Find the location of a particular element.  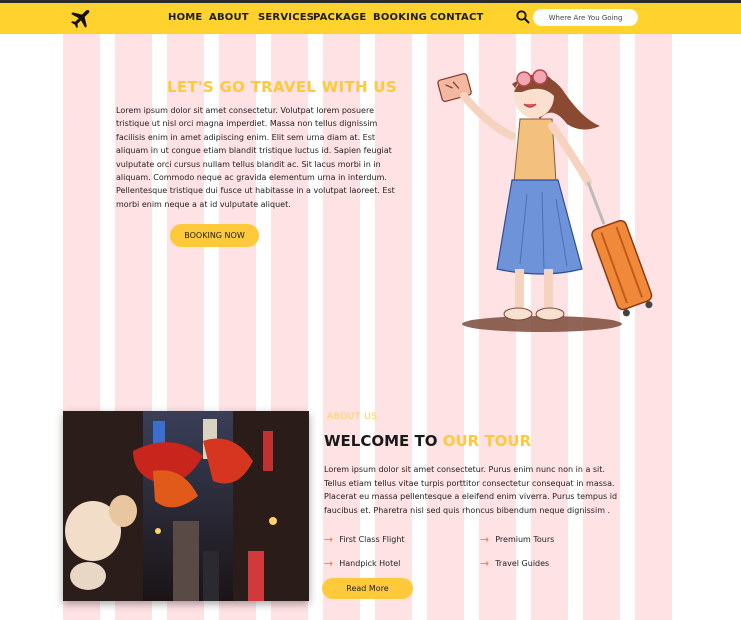

feature-label: Handpick Hotel is located at coordinates (370, 563).